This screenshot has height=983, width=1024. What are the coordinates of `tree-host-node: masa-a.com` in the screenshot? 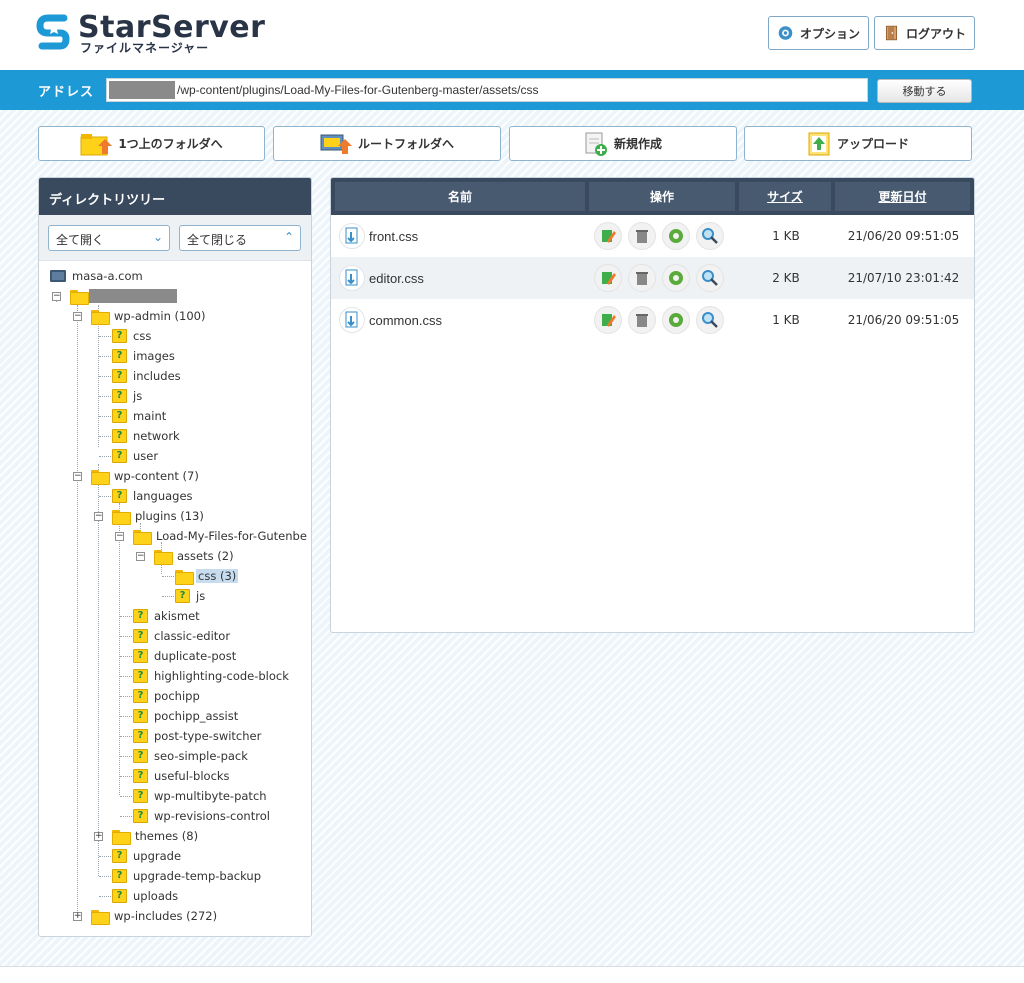 It's located at (97, 276).